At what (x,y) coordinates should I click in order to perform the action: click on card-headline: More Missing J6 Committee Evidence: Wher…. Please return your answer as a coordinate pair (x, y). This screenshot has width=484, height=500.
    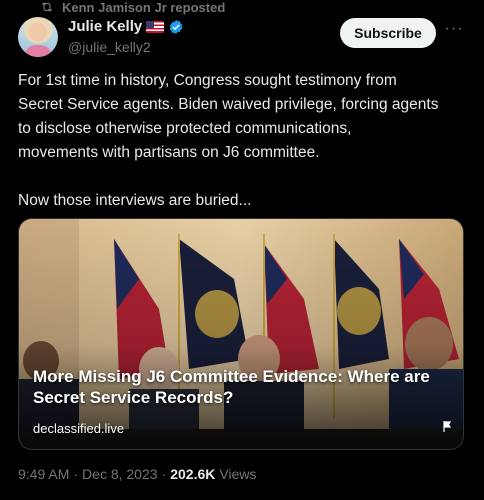
    Looking at the image, I should click on (238, 387).